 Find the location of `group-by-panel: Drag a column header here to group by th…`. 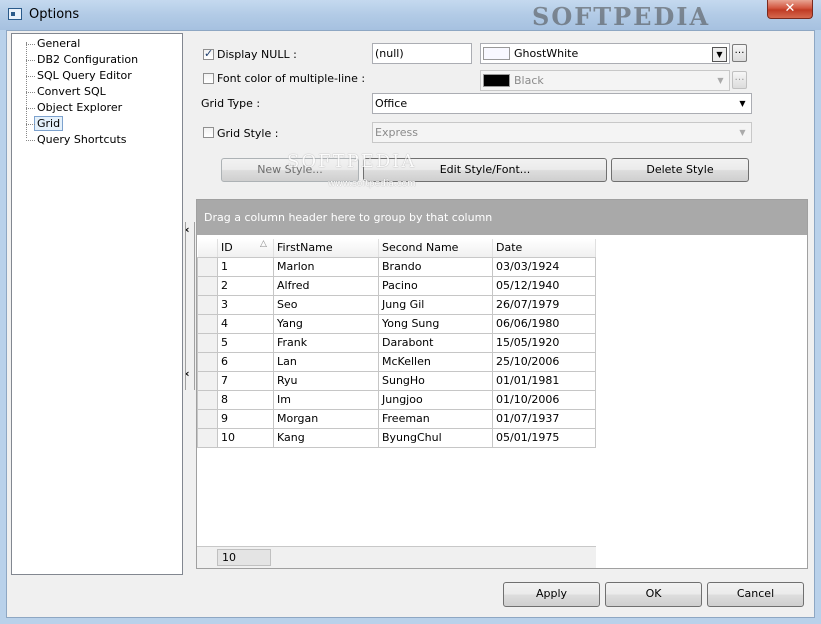

group-by-panel: Drag a column header here to group by th… is located at coordinates (502, 217).